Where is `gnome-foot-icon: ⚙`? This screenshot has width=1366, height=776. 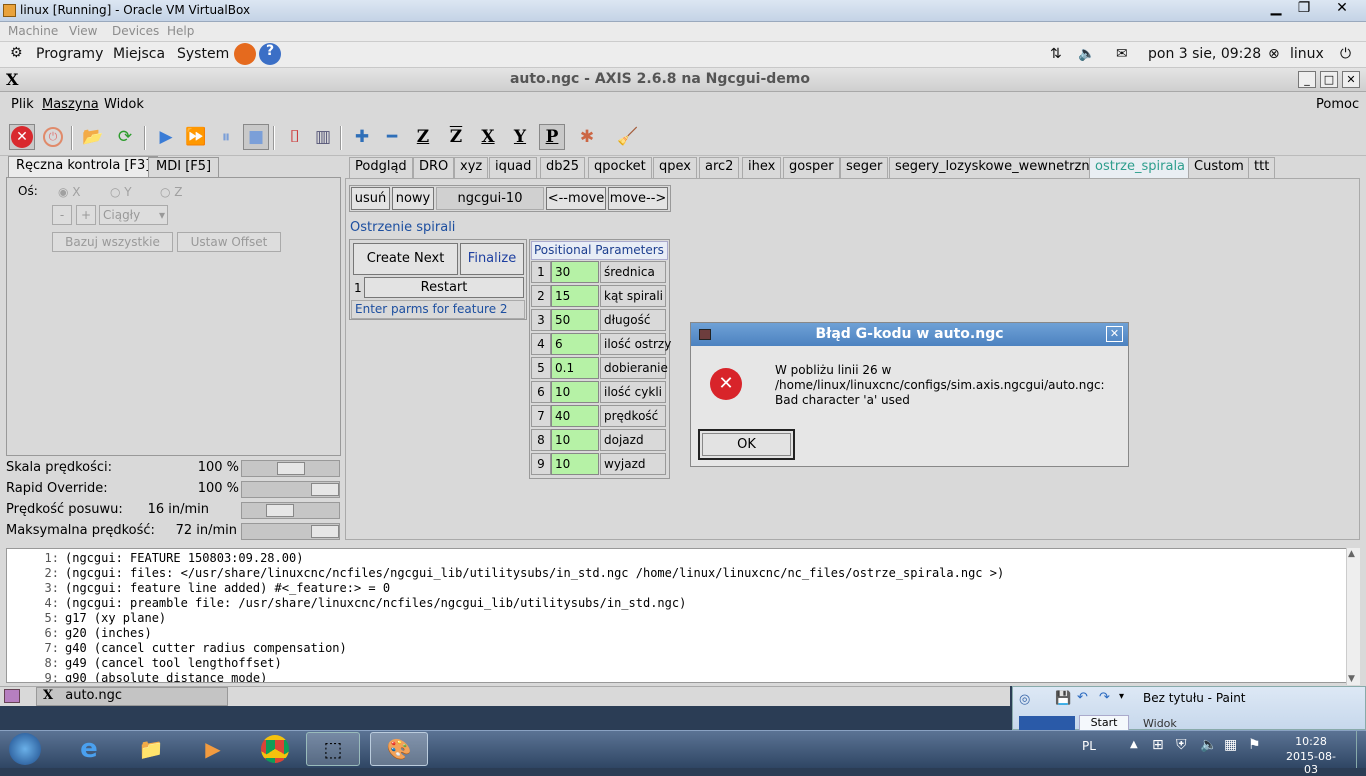 gnome-foot-icon: ⚙ is located at coordinates (16, 53).